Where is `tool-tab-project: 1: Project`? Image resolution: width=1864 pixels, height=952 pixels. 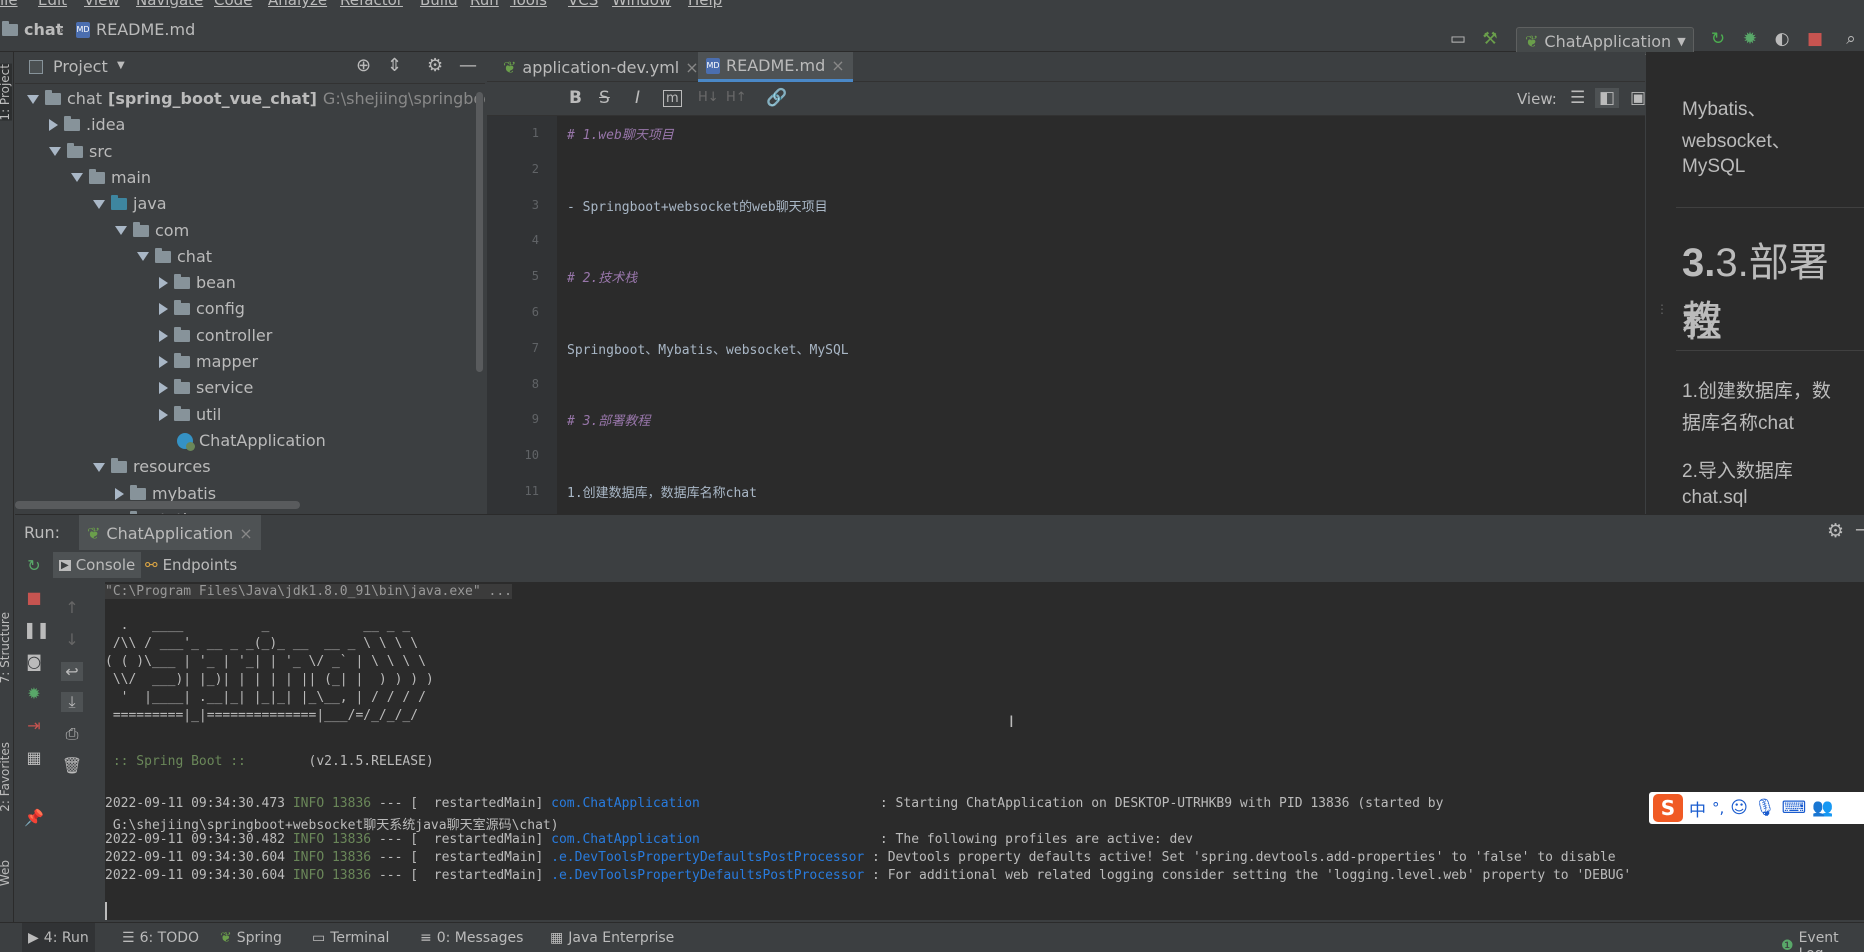 tool-tab-project: 1: Project is located at coordinates (6, 92).